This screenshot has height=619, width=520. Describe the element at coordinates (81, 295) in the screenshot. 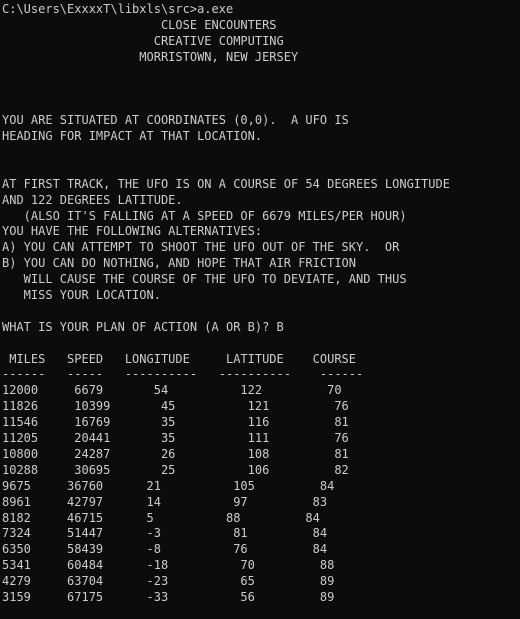

I see `console-line: MISS YOUR LOCATION.` at that location.